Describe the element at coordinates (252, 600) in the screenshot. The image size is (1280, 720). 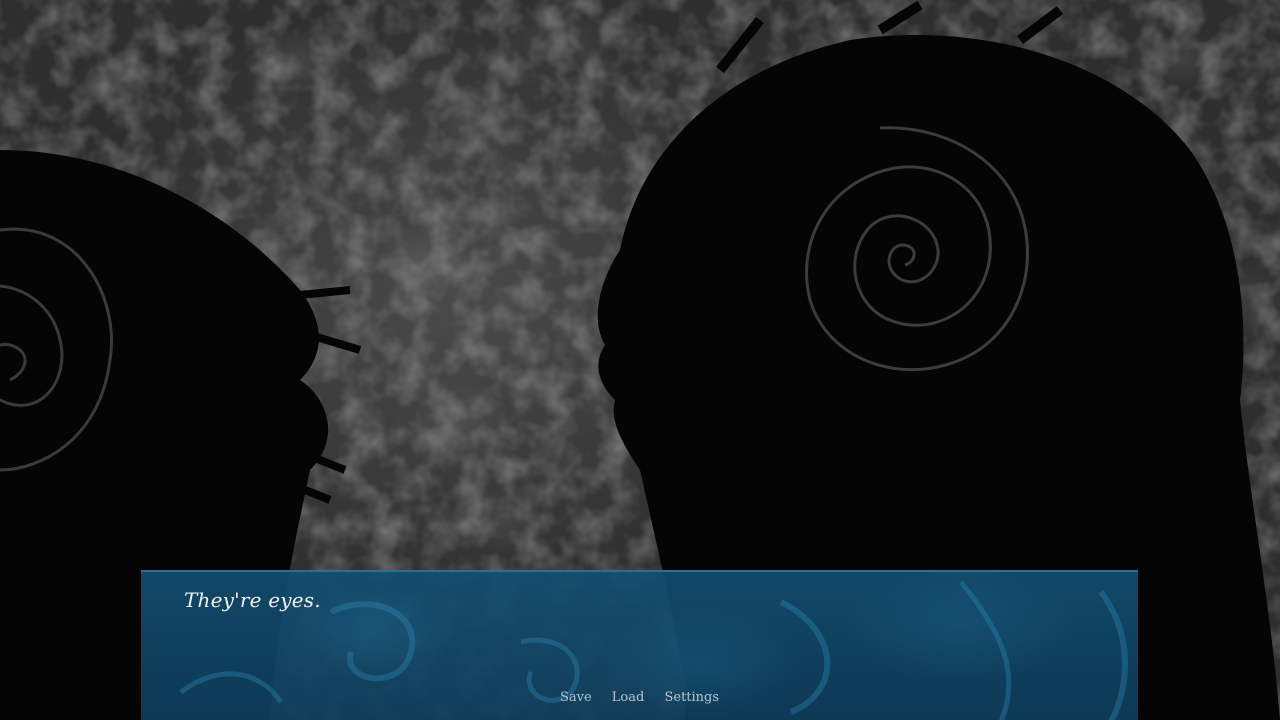
I see `dialogue-text: They're eyes.` at that location.